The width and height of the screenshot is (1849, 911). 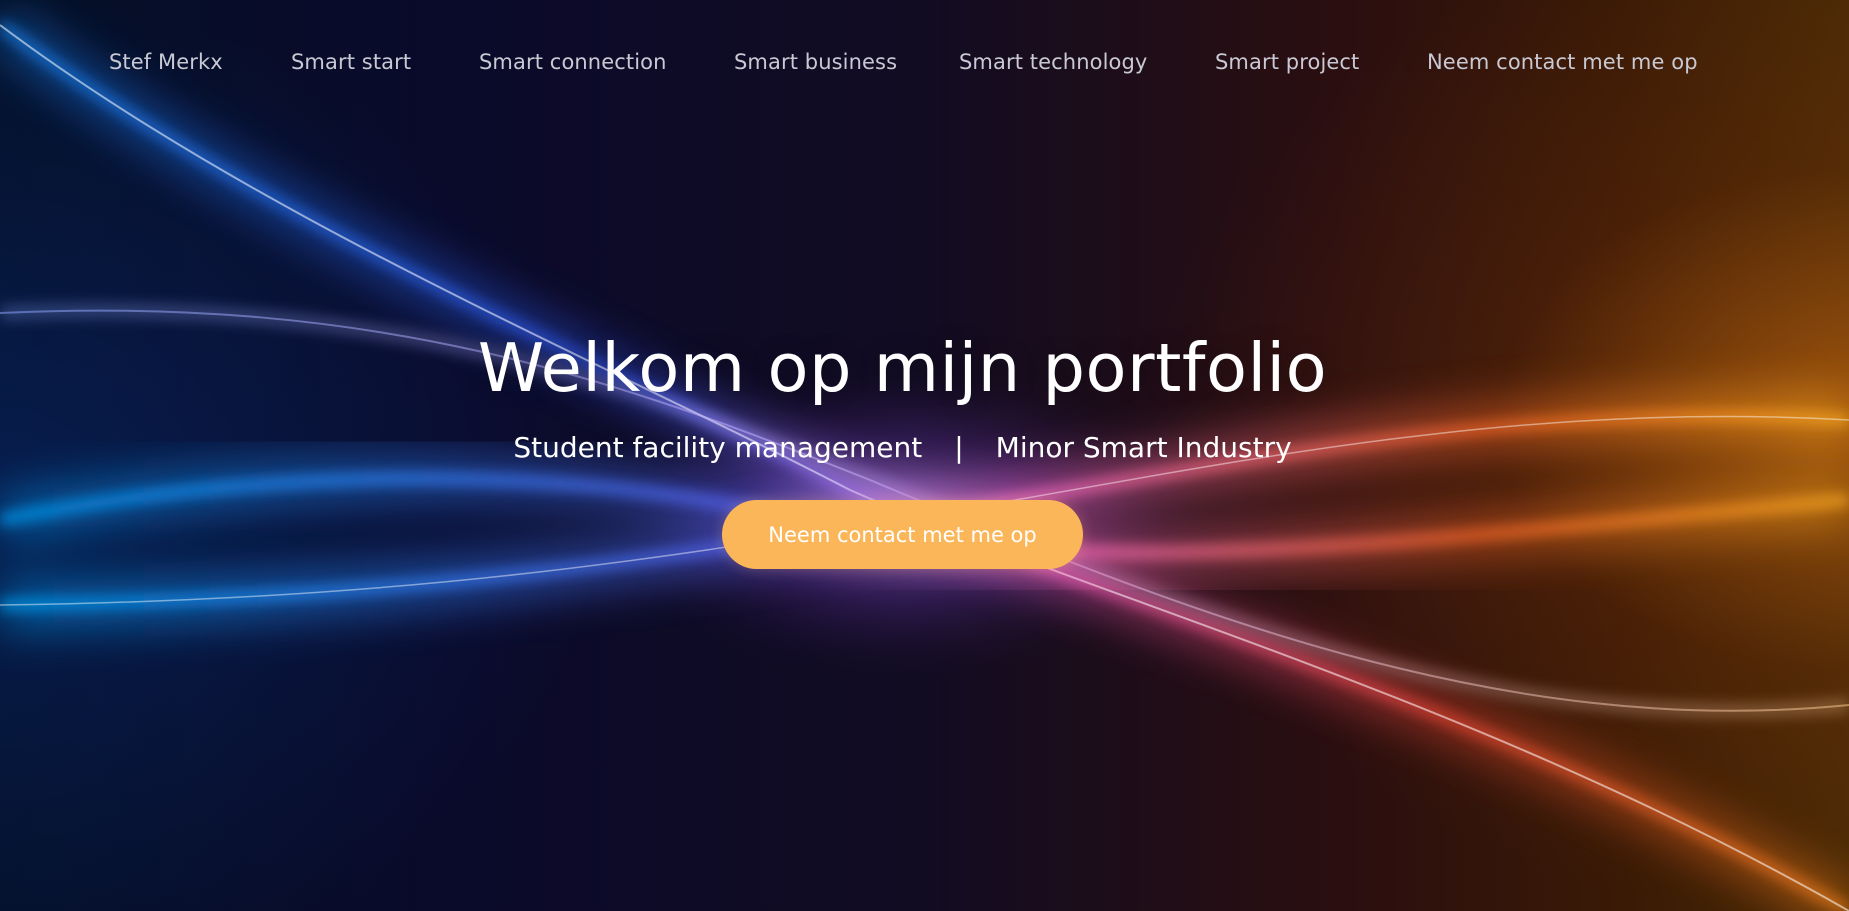 What do you see at coordinates (573, 62) in the screenshot?
I see `nav-link-smart-connection: Smart connection` at bounding box center [573, 62].